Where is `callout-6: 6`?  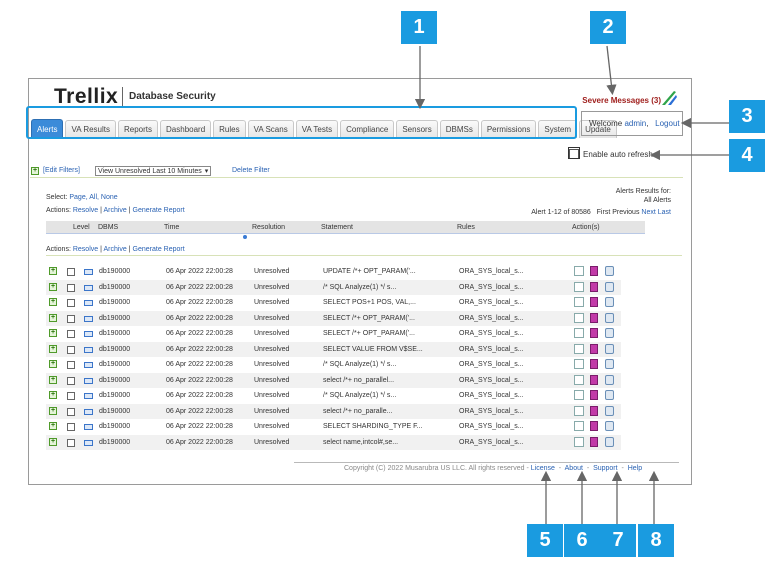 callout-6: 6 is located at coordinates (582, 540).